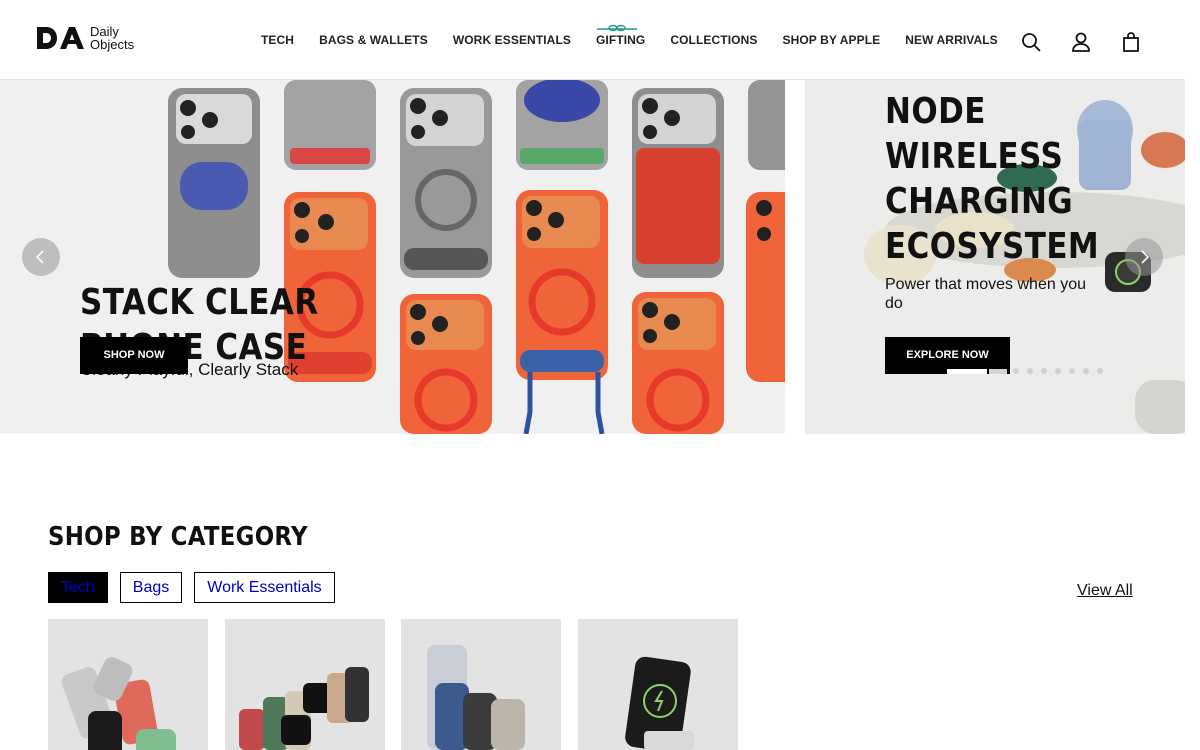  What do you see at coordinates (60, 38) in the screenshot?
I see `logo-mark-icon` at bounding box center [60, 38].